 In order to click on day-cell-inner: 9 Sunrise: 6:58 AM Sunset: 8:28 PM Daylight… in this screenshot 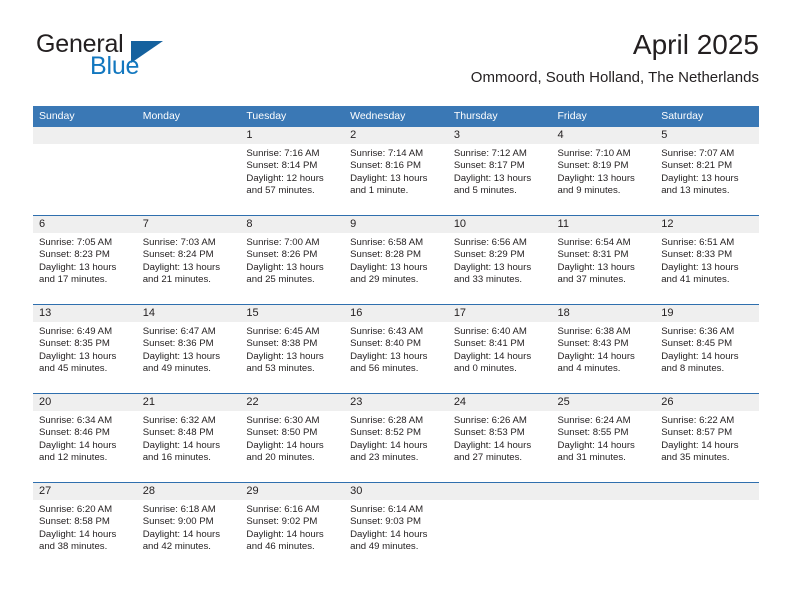, I will do `click(396, 260)`.